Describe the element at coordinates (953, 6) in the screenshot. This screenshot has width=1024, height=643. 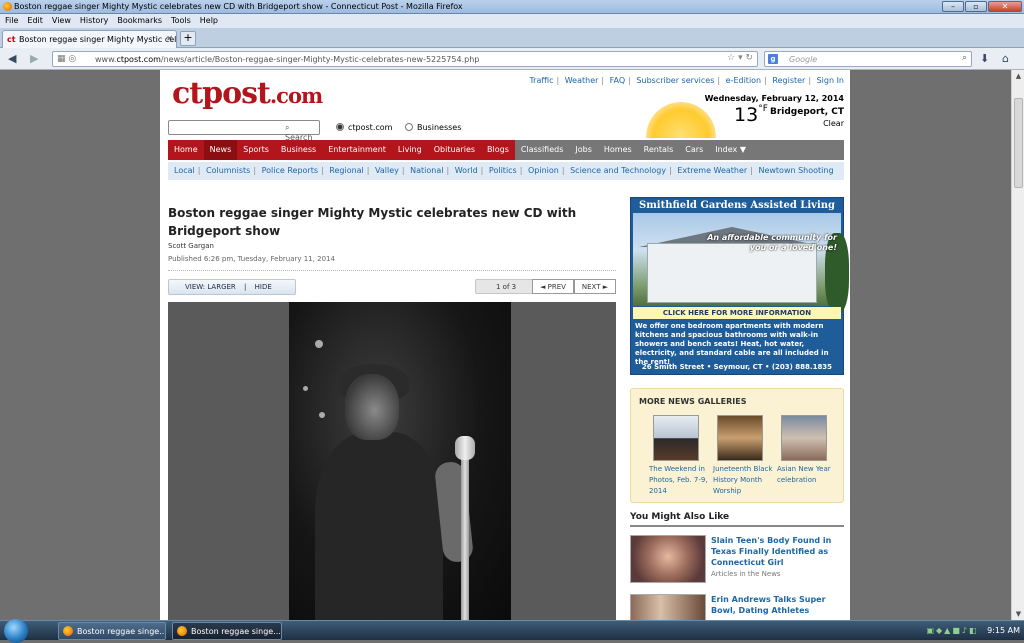
I see `minimize-button: –` at that location.